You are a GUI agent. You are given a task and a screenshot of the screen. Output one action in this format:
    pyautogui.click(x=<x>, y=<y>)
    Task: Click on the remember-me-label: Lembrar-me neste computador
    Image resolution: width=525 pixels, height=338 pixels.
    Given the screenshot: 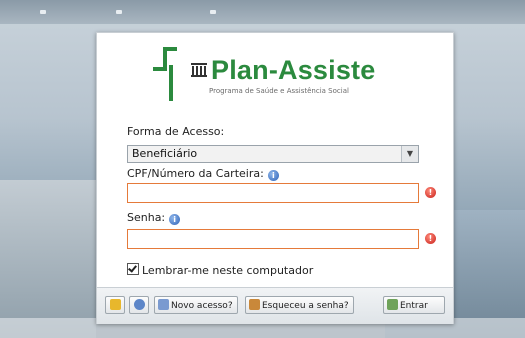 What is the action you would take?
    pyautogui.click(x=228, y=270)
    